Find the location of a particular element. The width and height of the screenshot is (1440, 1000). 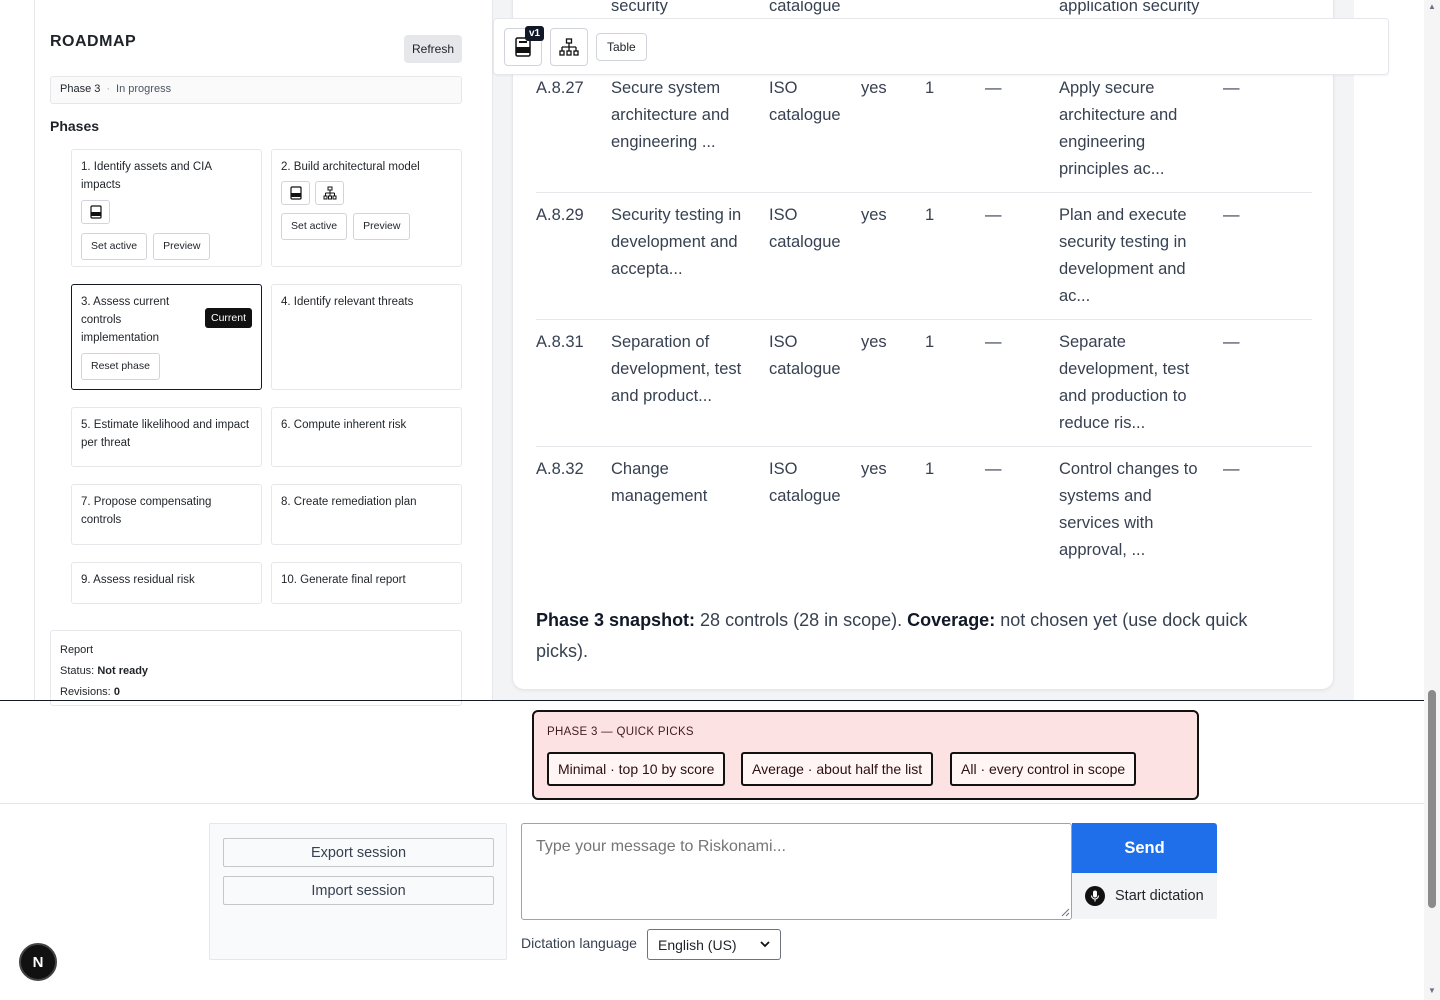

refresh-button: Refresh is located at coordinates (433, 49).